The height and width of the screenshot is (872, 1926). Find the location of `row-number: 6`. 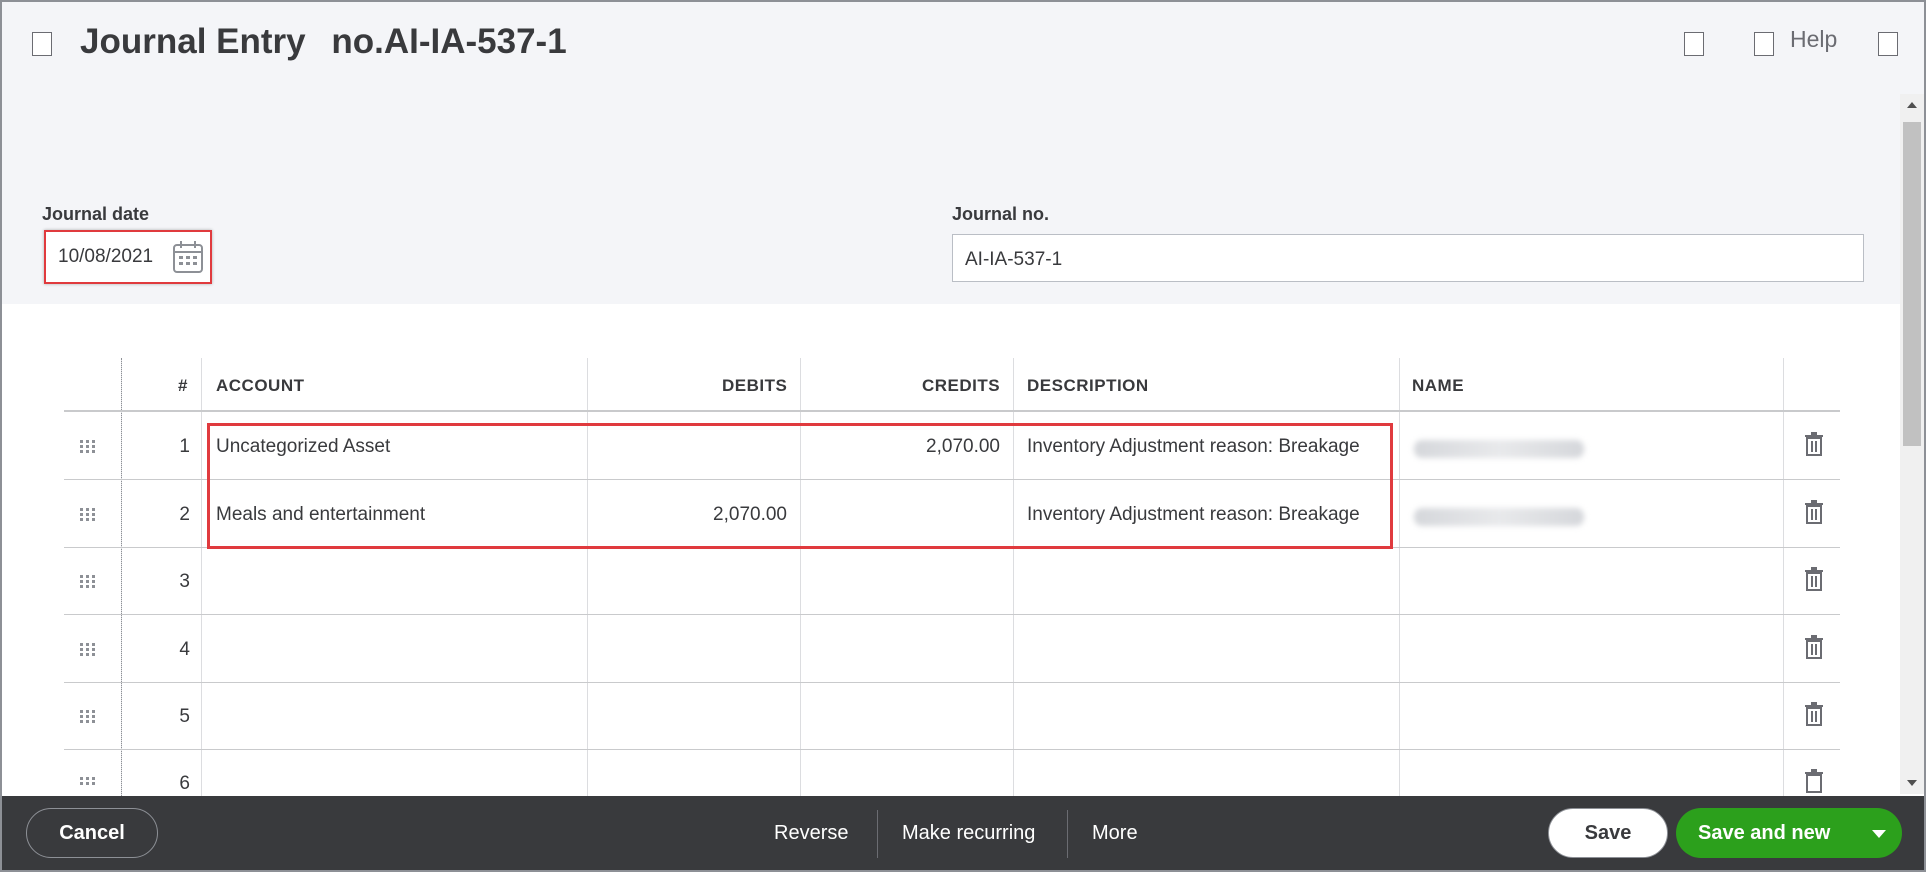

row-number: 6 is located at coordinates (184, 783).